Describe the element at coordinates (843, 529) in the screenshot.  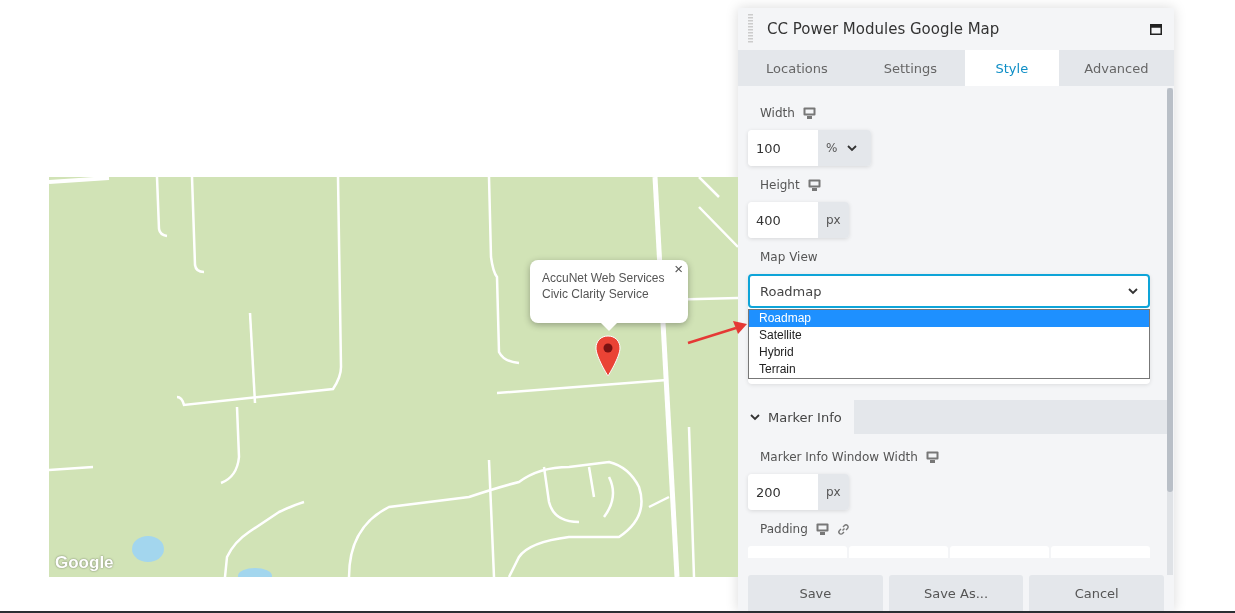
I see `link-icon` at that location.